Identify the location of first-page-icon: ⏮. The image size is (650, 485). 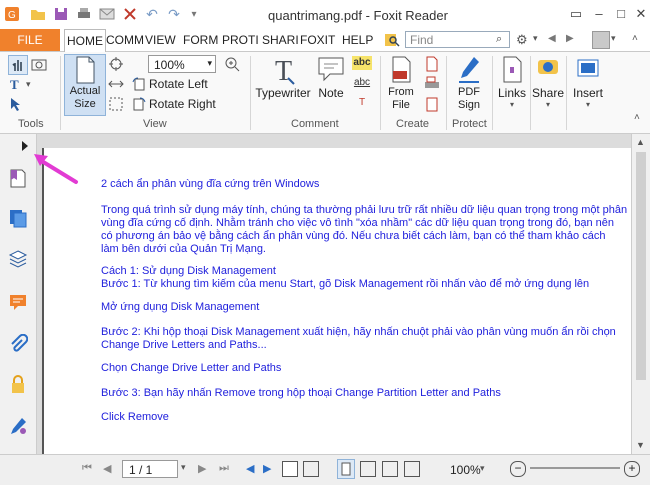
(87, 468).